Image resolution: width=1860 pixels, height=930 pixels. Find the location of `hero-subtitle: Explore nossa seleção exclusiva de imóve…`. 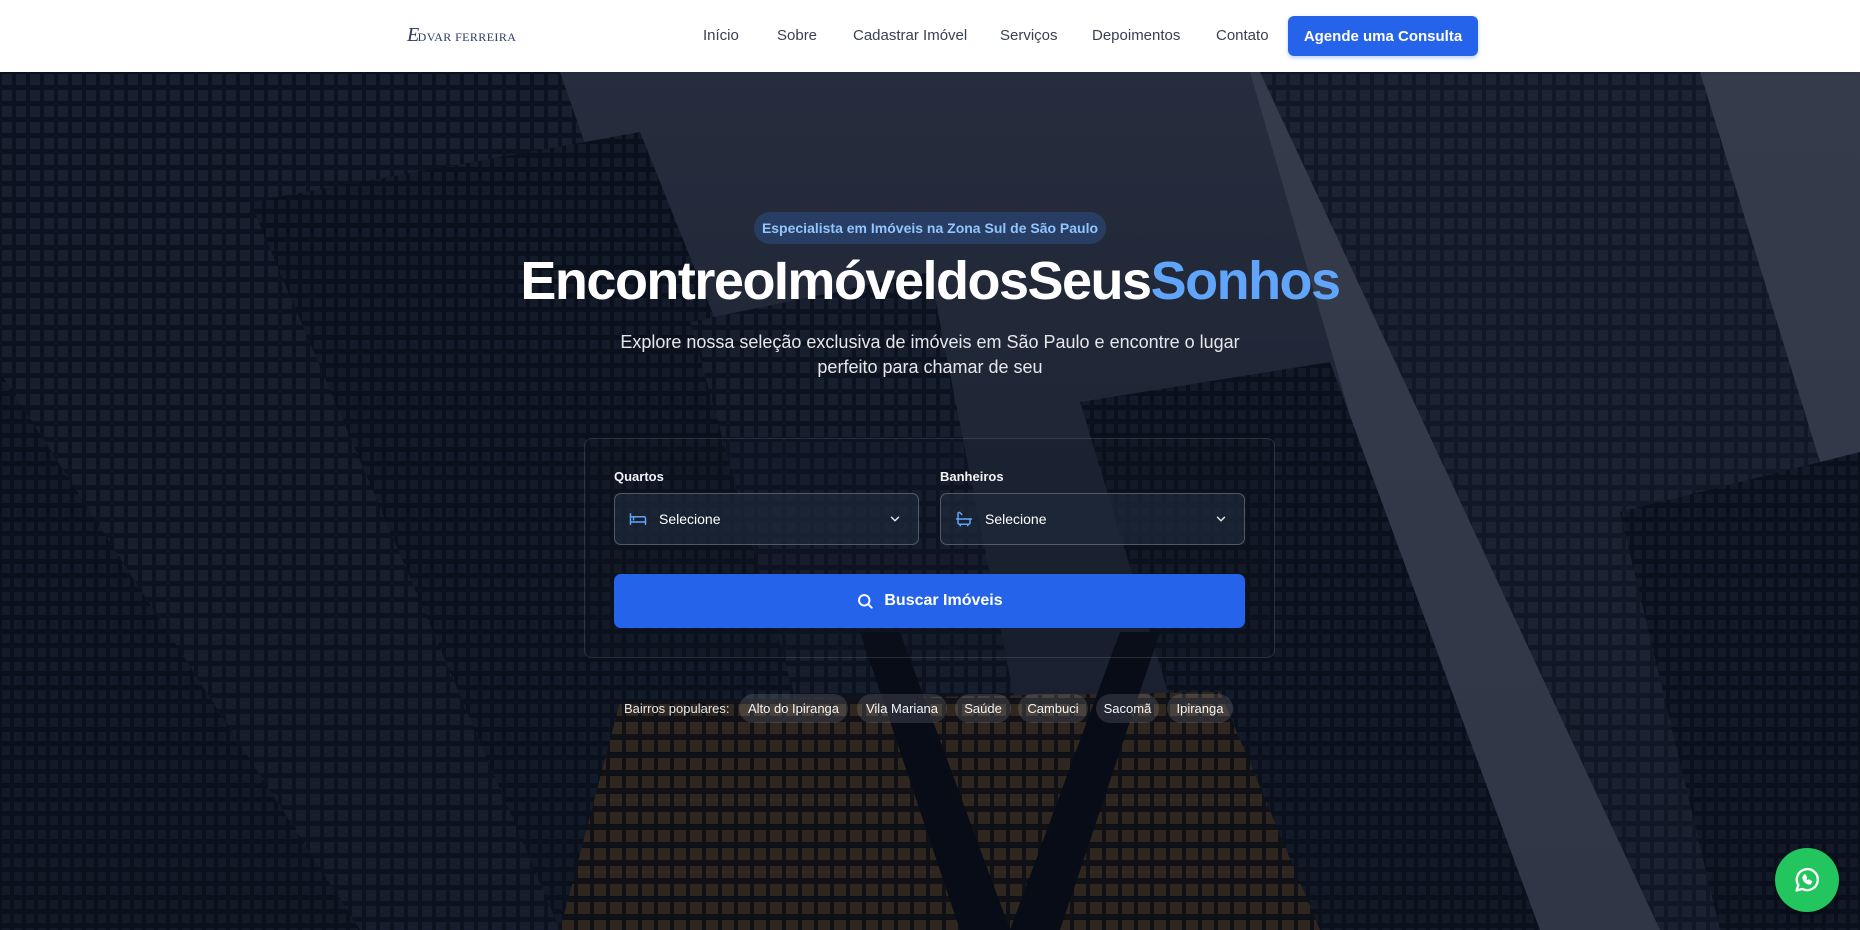

hero-subtitle: Explore nossa seleção exclusiva de imóve… is located at coordinates (930, 354).